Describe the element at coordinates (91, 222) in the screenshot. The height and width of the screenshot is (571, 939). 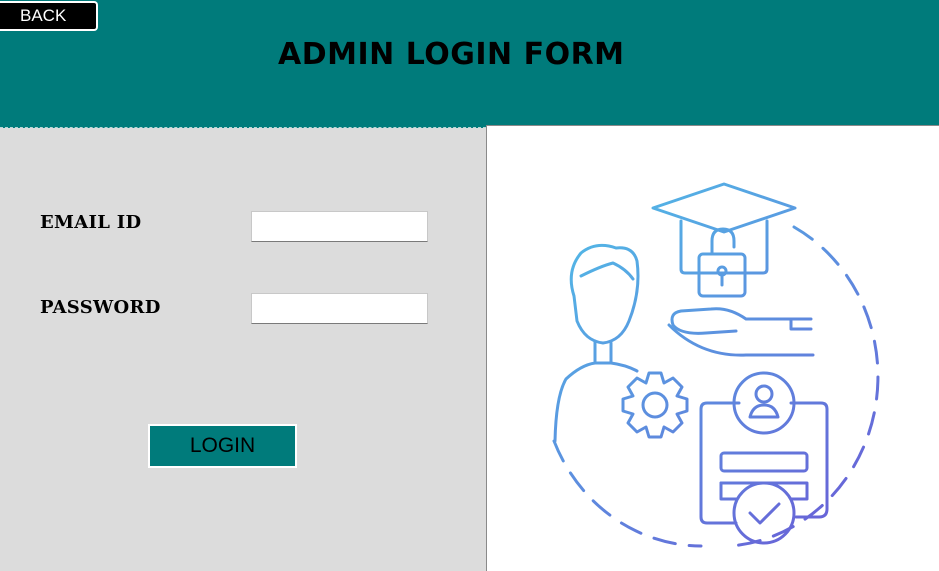
I see `email-label: EMAIL ID` at that location.